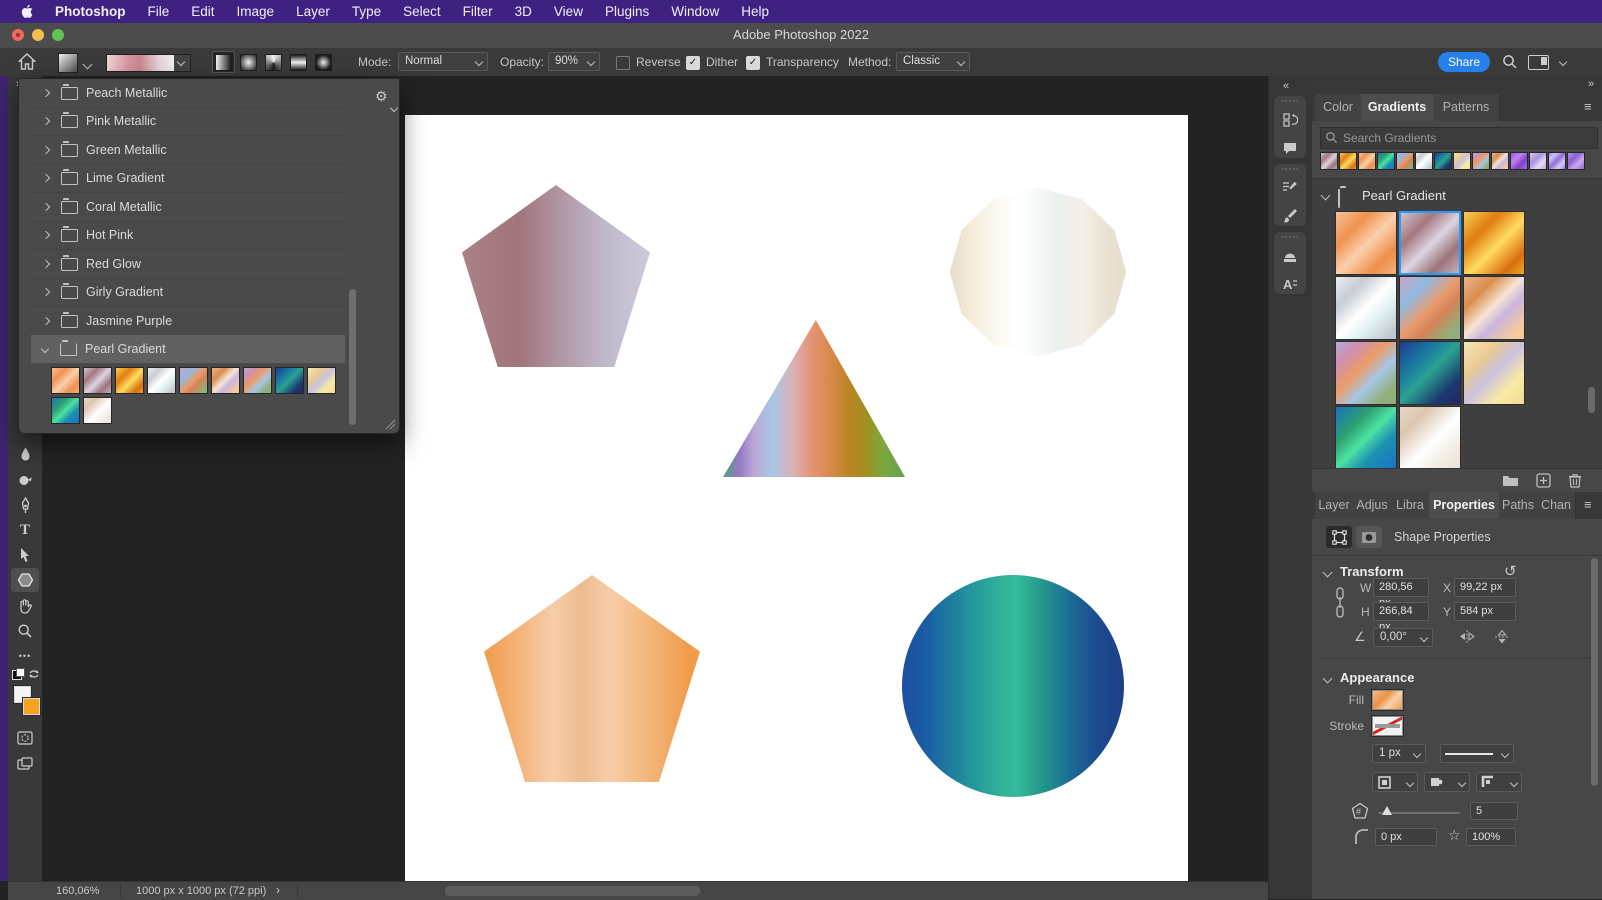 This screenshot has height=900, width=1602. What do you see at coordinates (27, 11) in the screenshot?
I see `apple-icon` at bounding box center [27, 11].